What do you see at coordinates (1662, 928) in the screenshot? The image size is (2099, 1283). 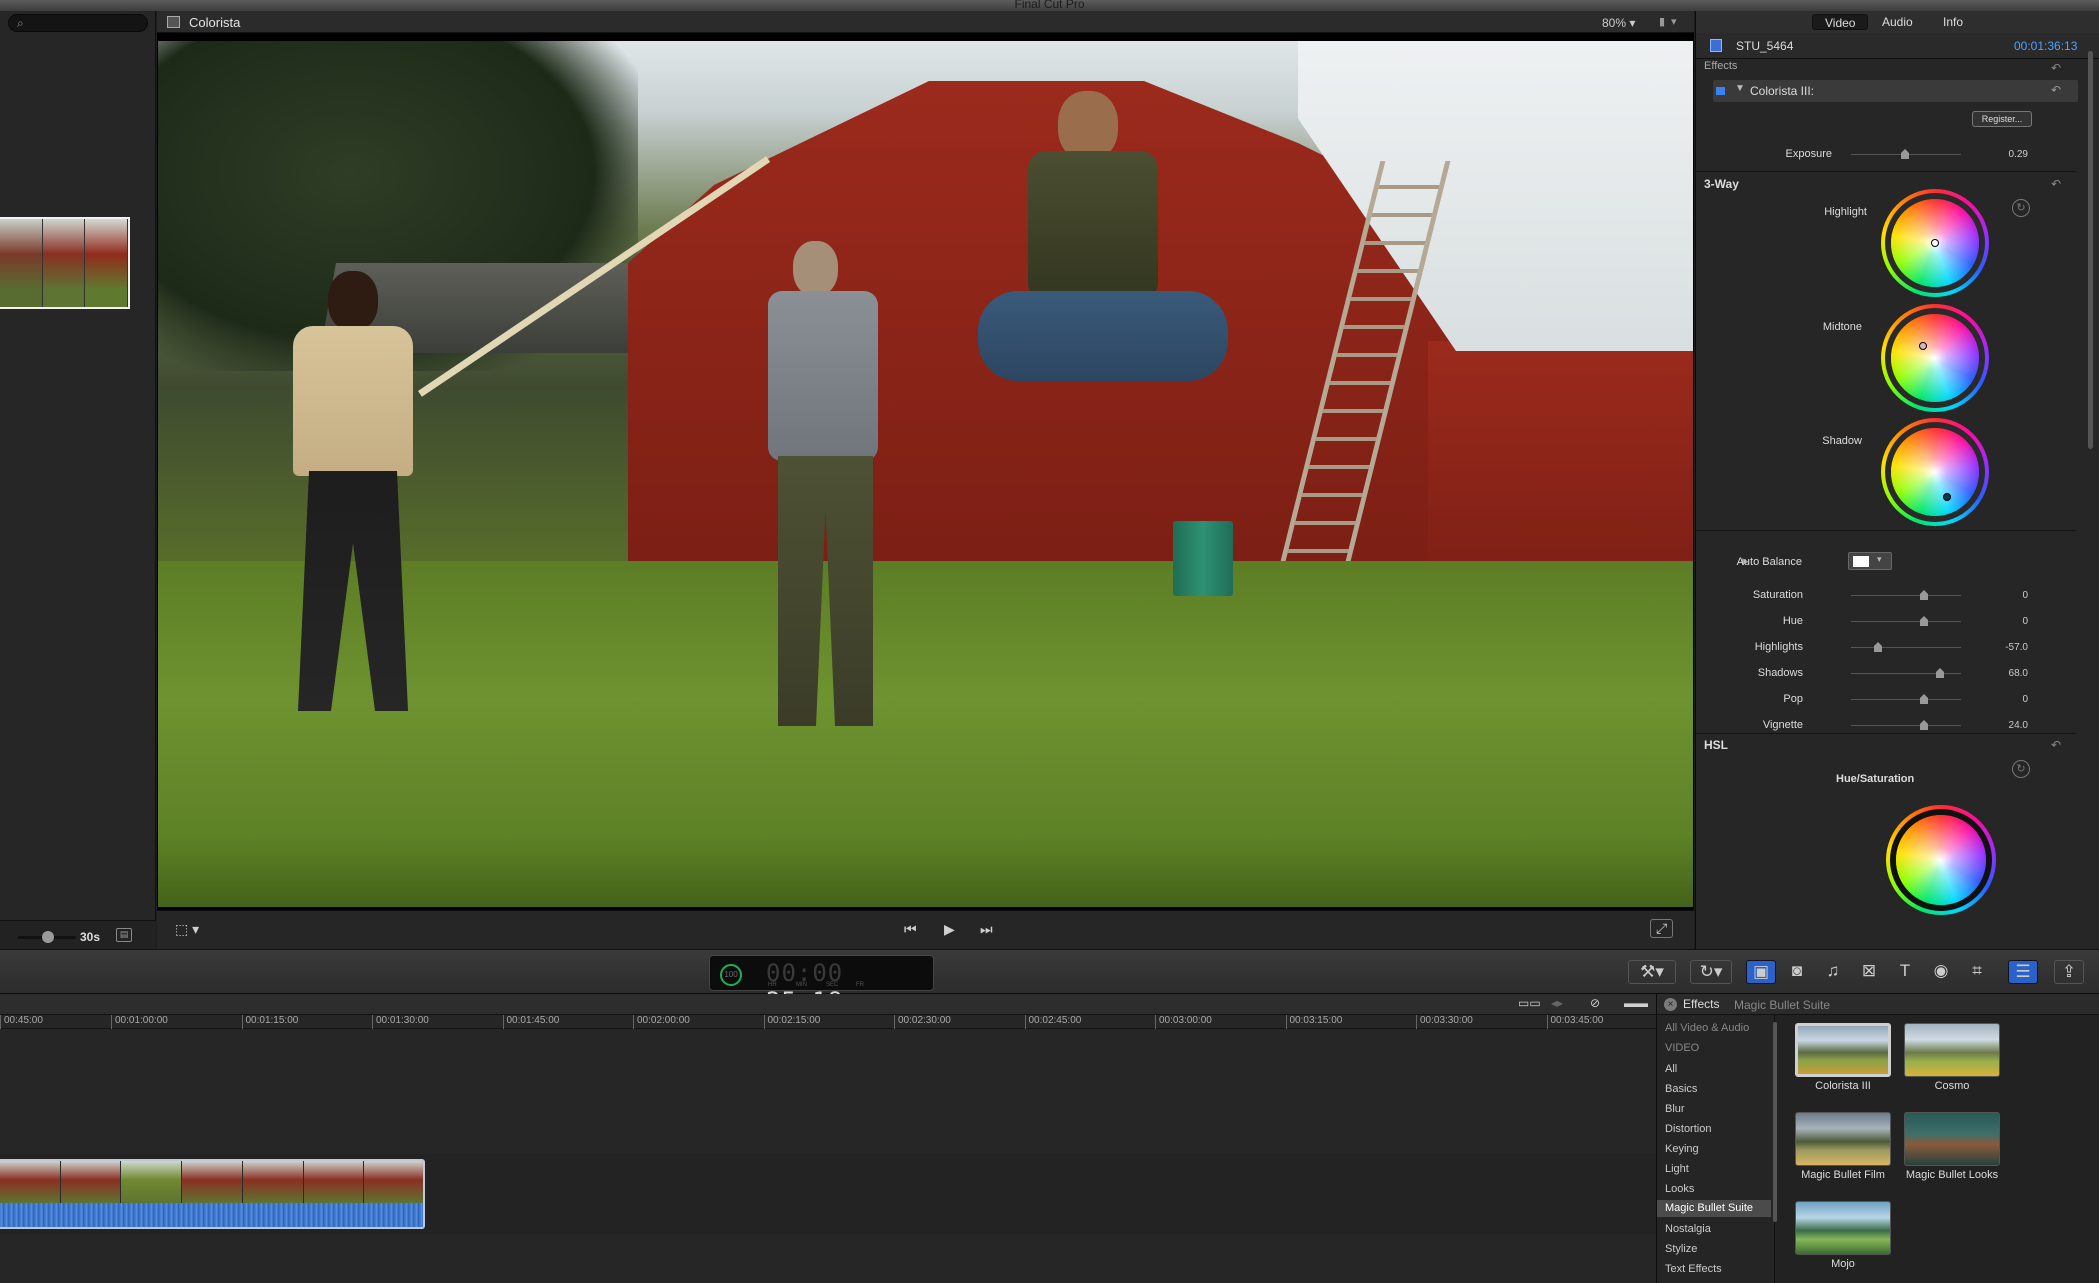 I see `fullscreen-icon: ⤢` at bounding box center [1662, 928].